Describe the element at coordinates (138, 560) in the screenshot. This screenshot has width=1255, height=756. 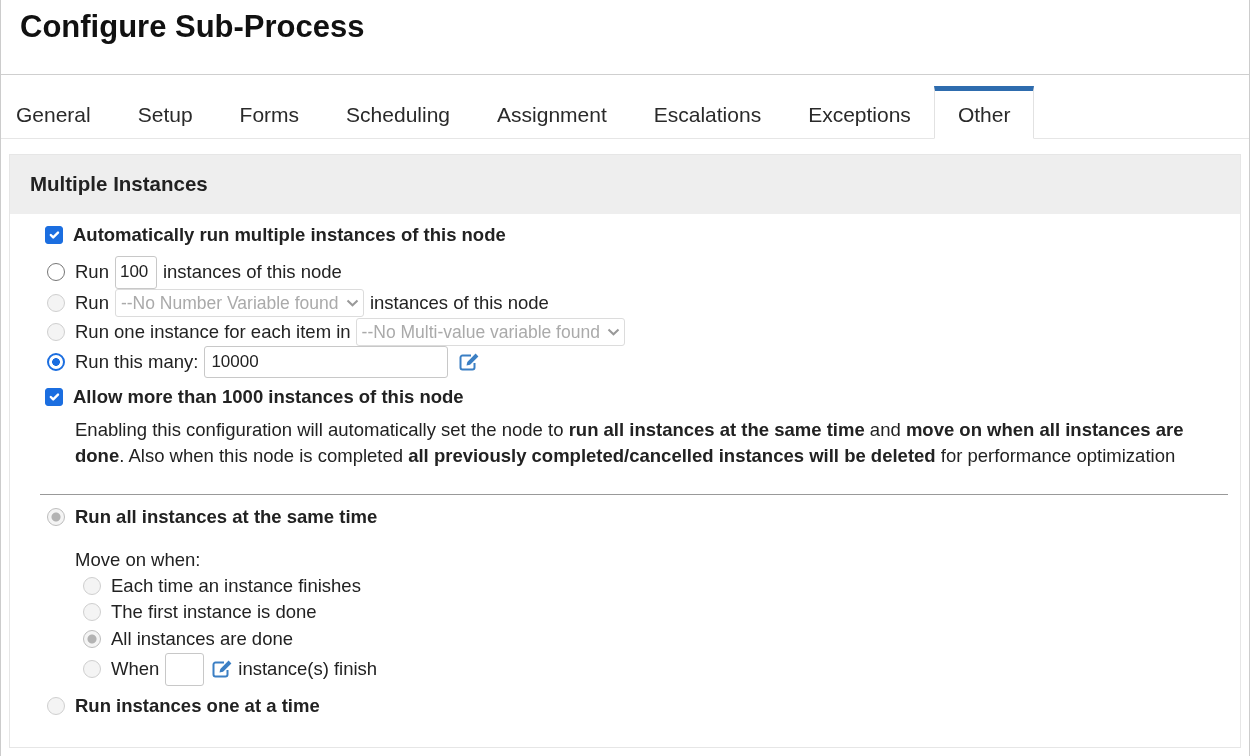
I see `field-label: Move on when:` at that location.